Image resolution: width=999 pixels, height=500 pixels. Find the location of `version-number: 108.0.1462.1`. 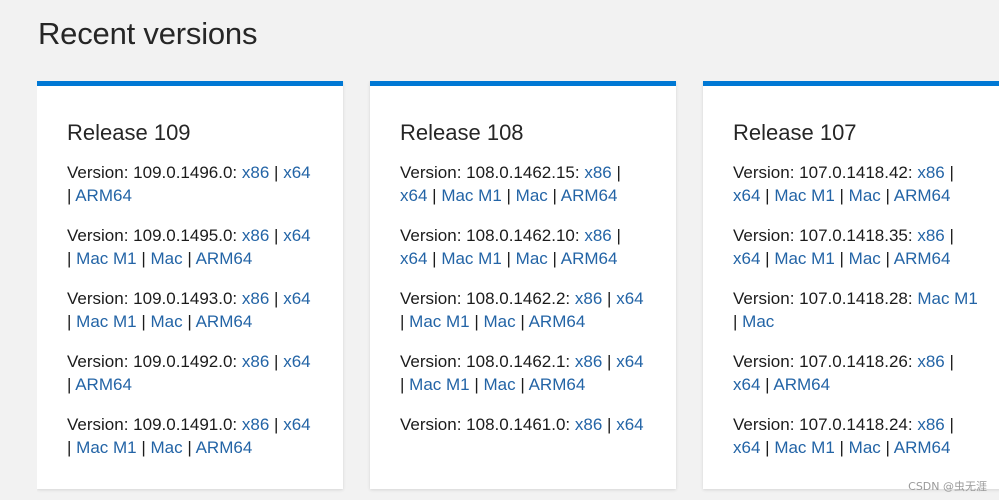

version-number: 108.0.1462.1 is located at coordinates (516, 361).